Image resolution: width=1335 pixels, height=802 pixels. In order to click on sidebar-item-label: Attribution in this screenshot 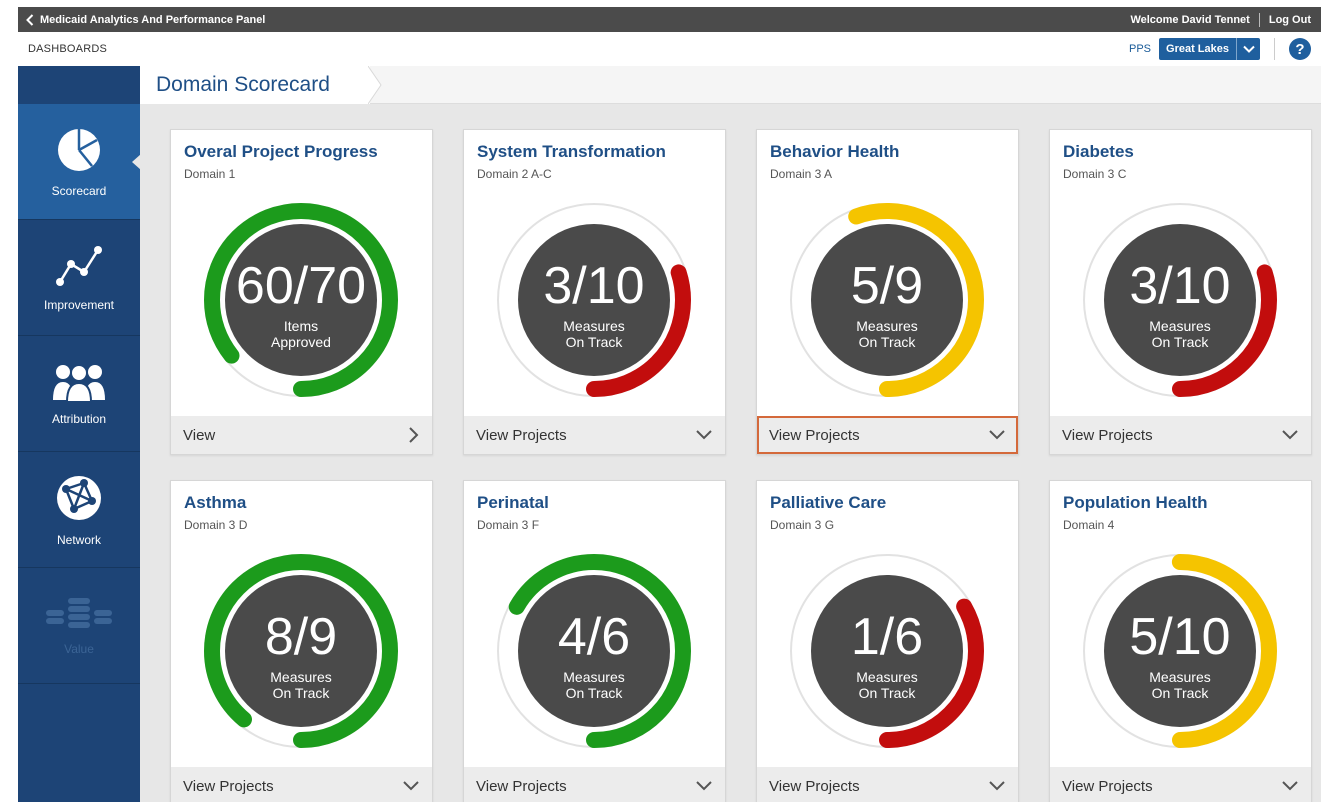, I will do `click(79, 418)`.